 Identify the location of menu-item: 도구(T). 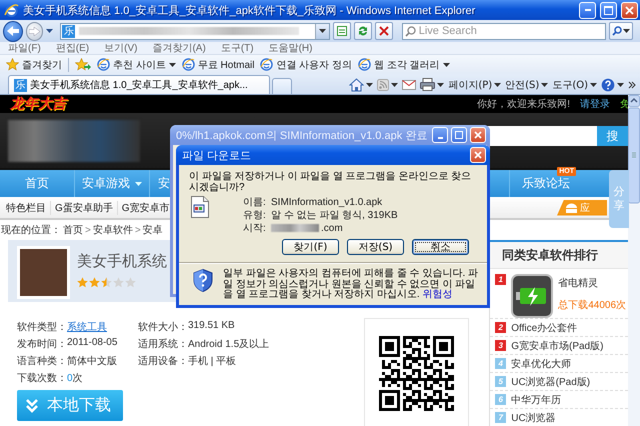
(237, 48).